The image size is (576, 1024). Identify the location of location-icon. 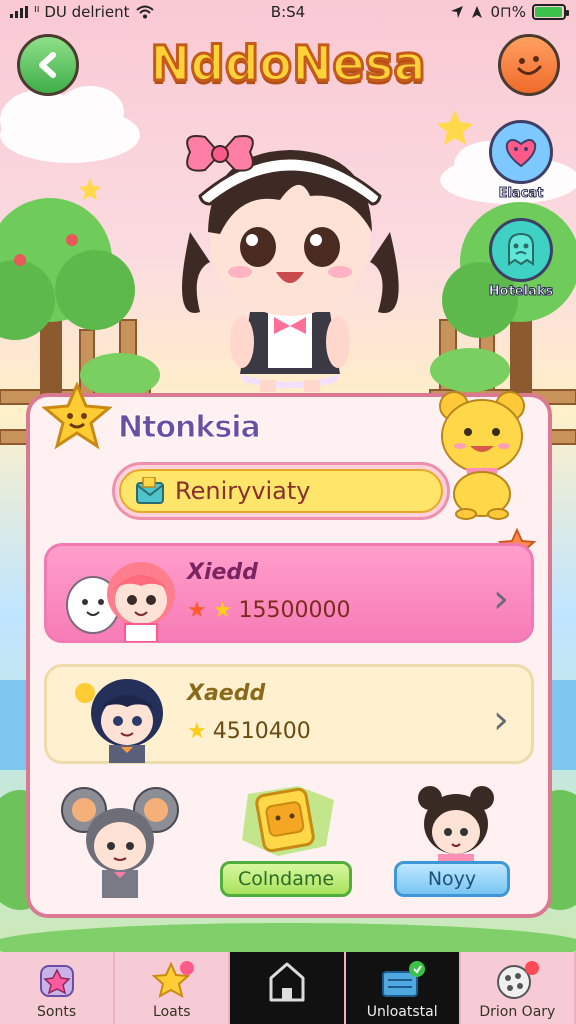
(457, 12).